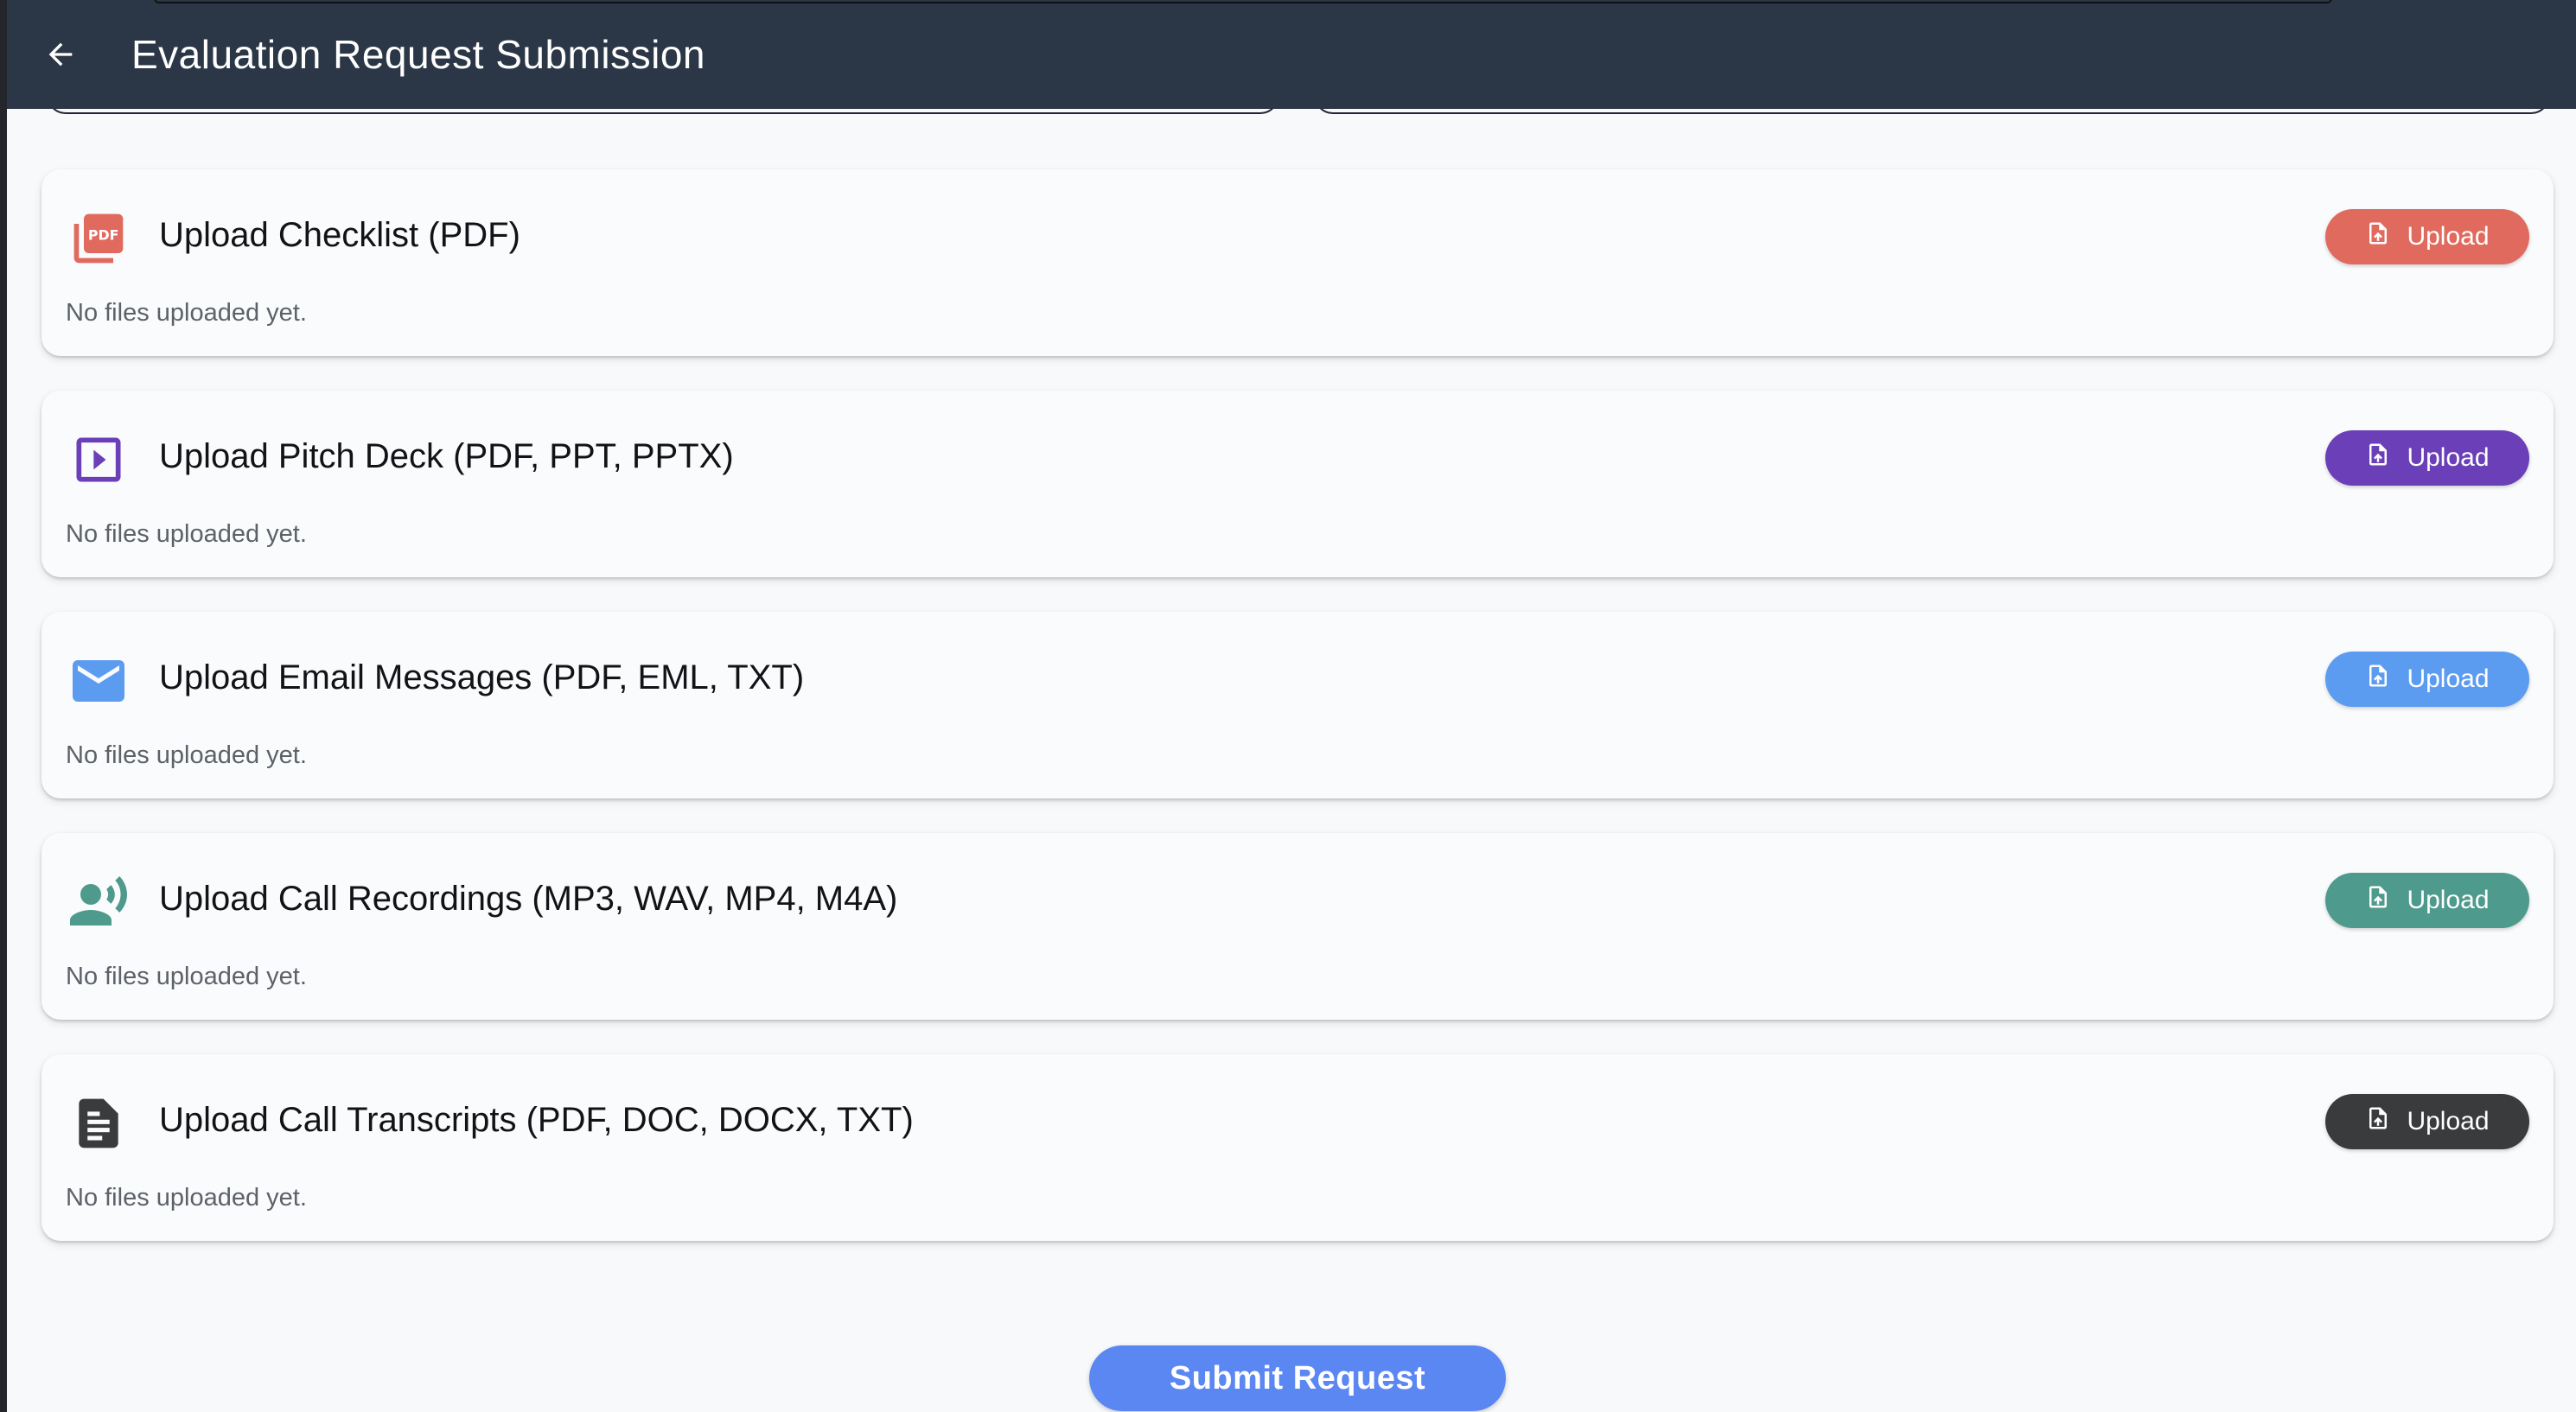 Image resolution: width=2576 pixels, height=1412 pixels. I want to click on card-title: Upload Checklist (PDF), so click(339, 235).